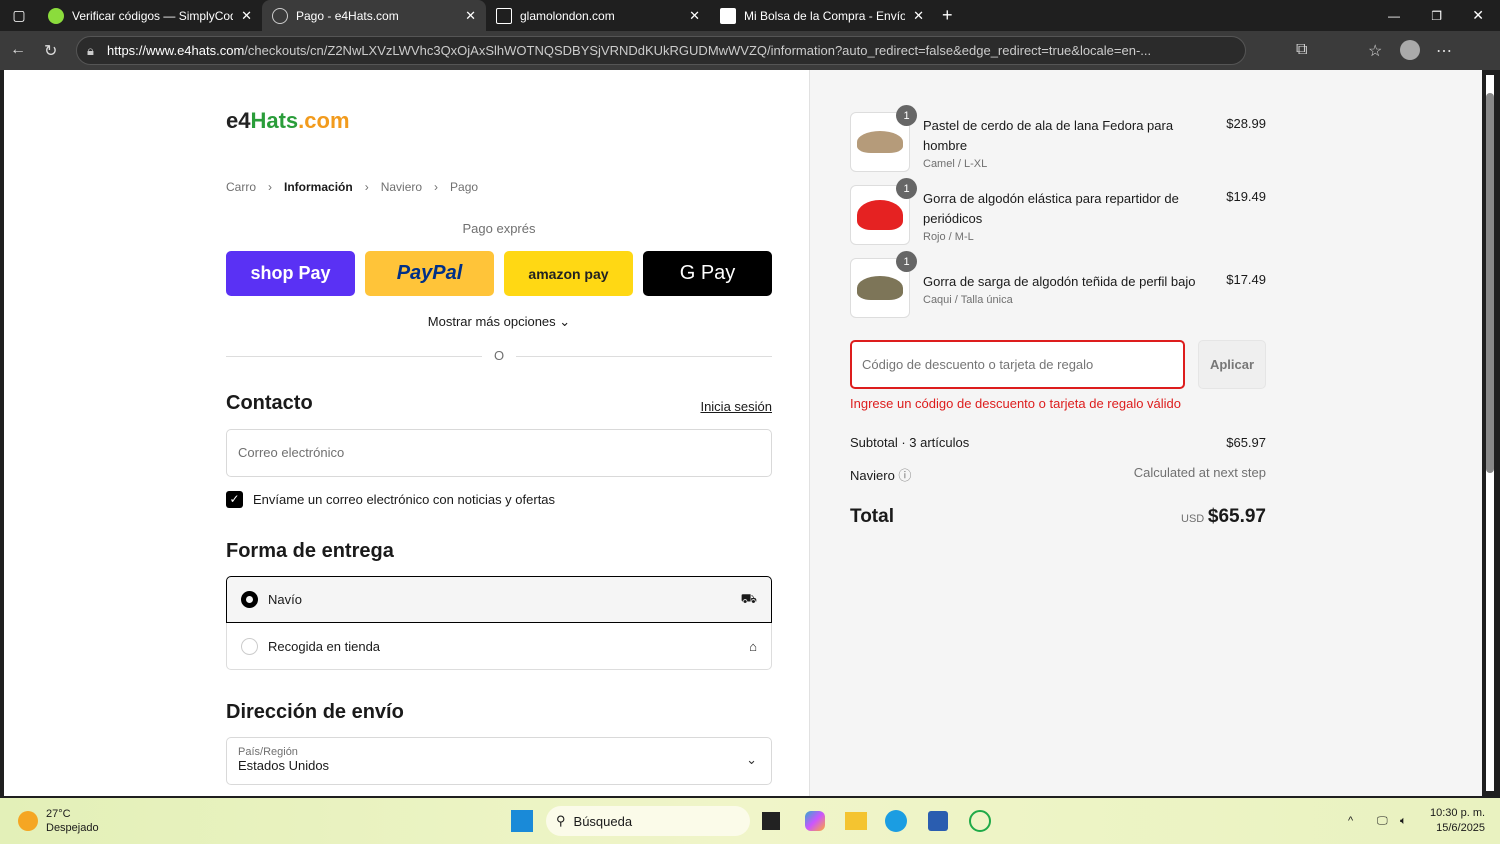  Describe the element at coordinates (1436, 16) in the screenshot. I see `restore-button: ❐` at that location.